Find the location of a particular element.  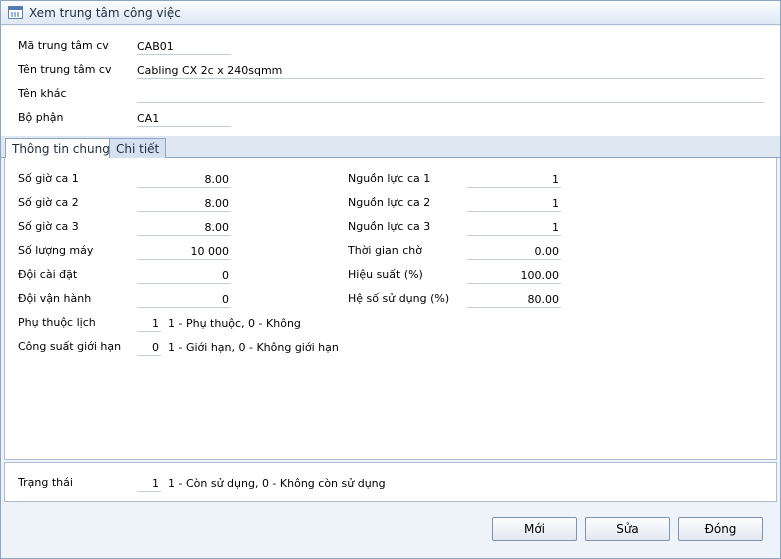

shift2-hours-row: Số giờ ca 2 8.00 is located at coordinates (133, 203).